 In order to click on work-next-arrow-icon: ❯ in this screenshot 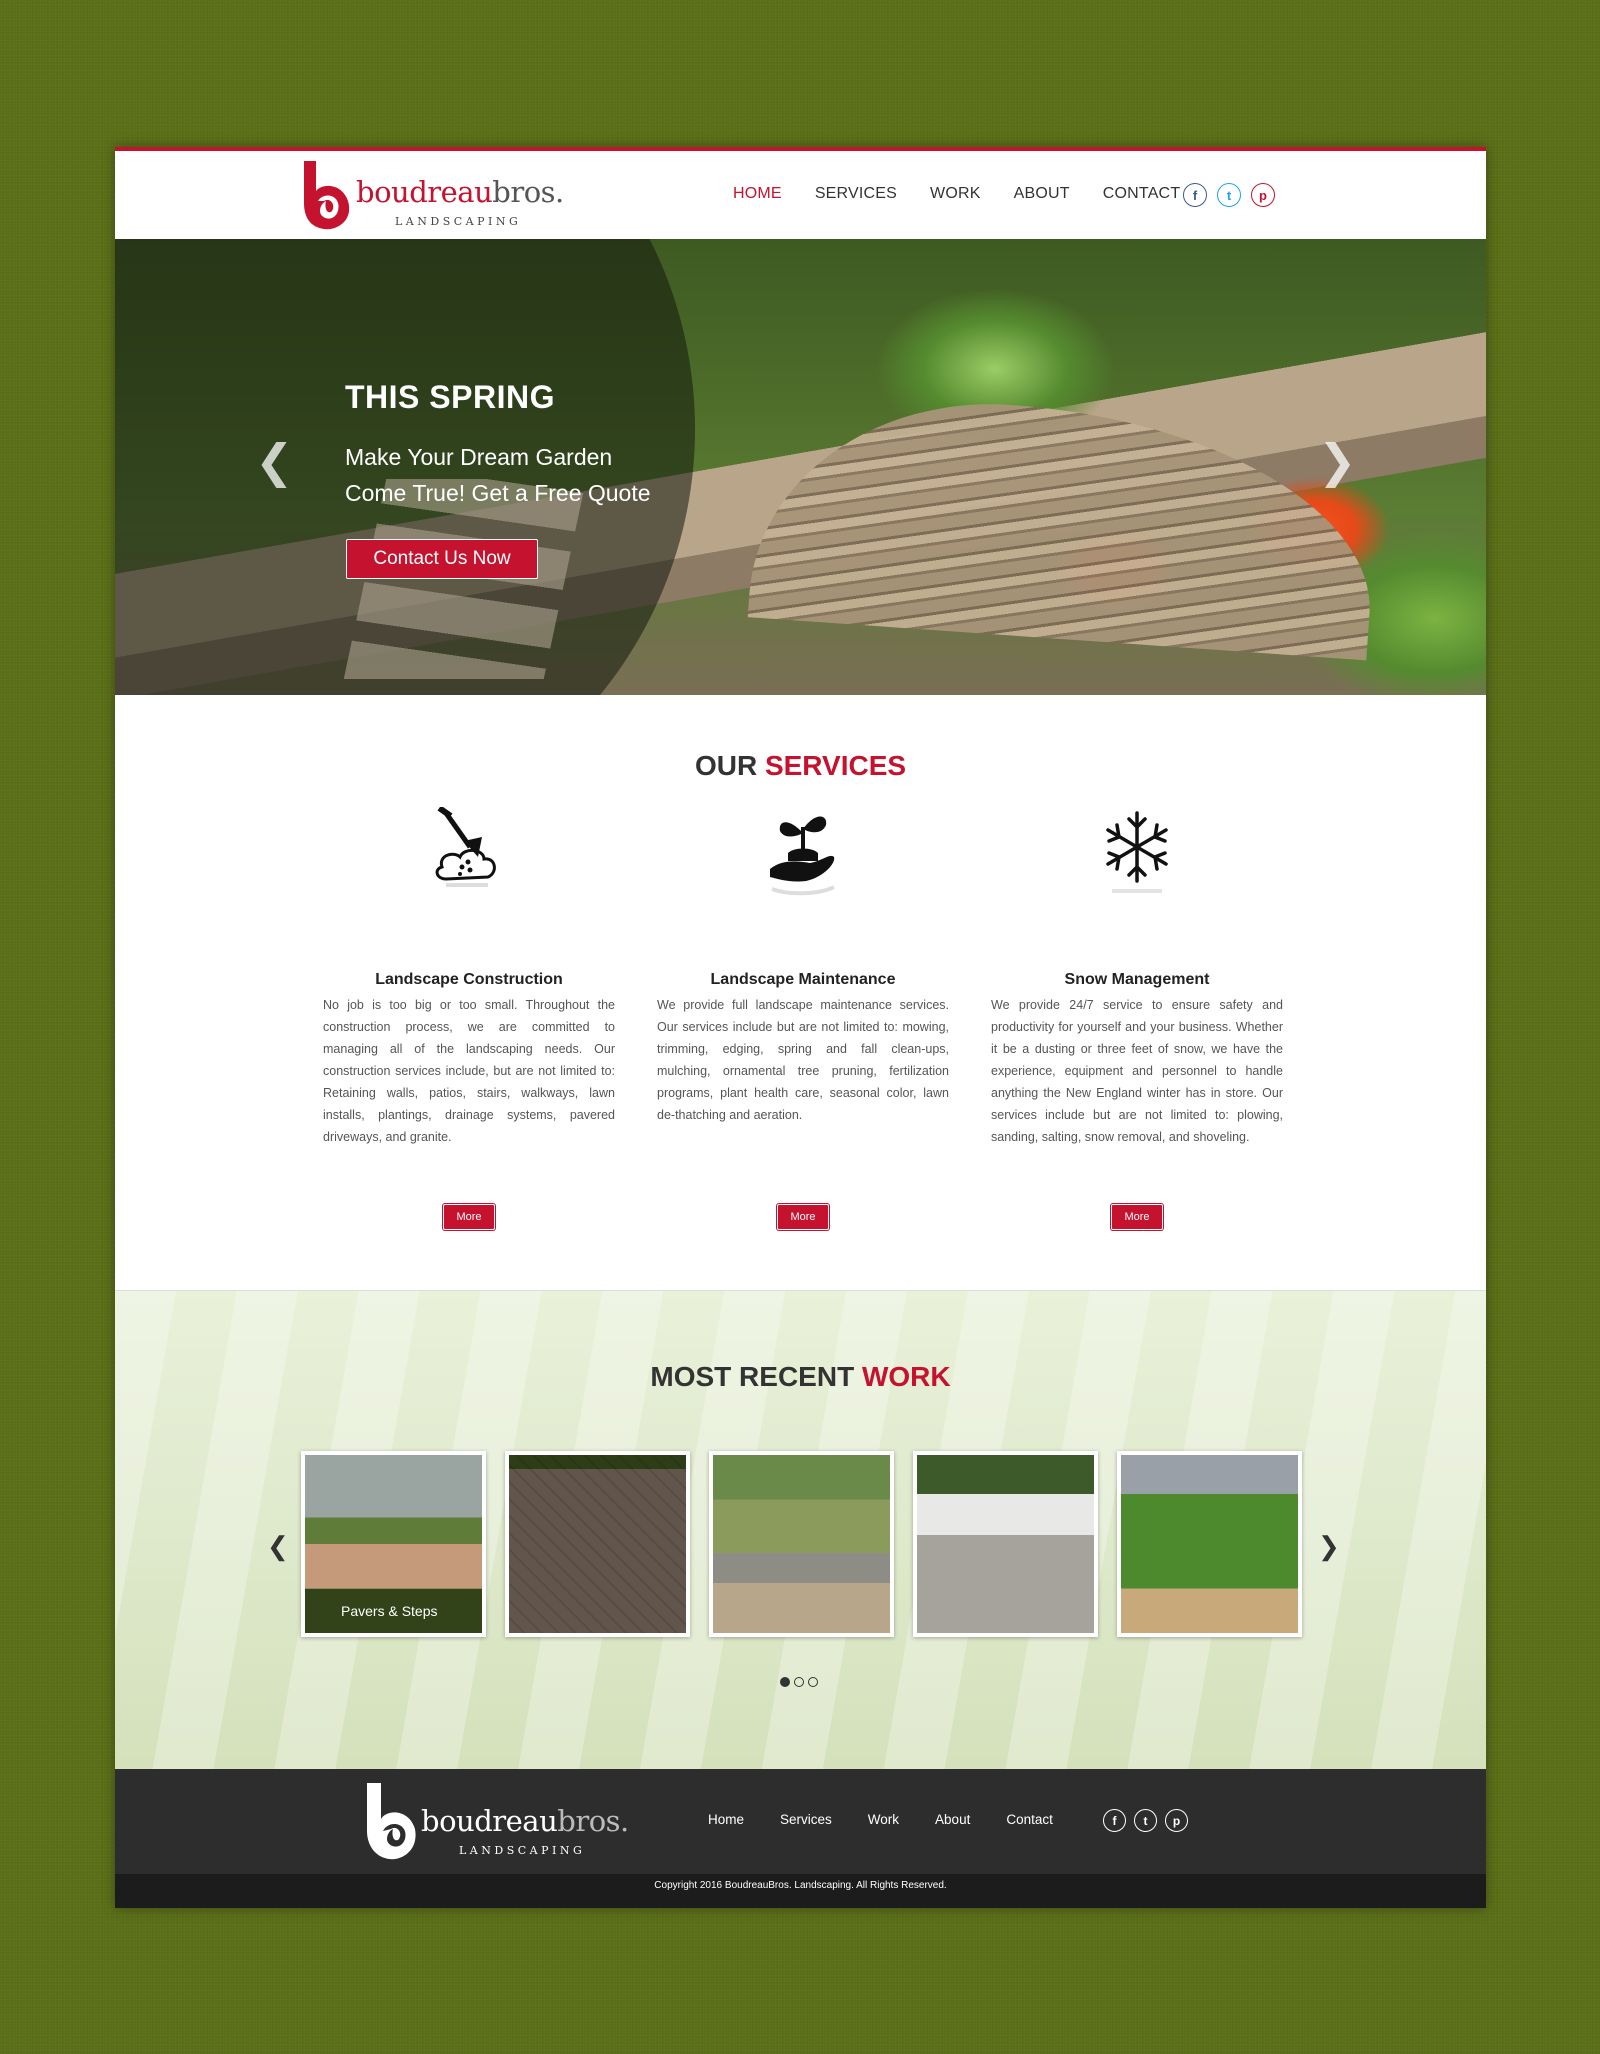, I will do `click(1329, 1546)`.